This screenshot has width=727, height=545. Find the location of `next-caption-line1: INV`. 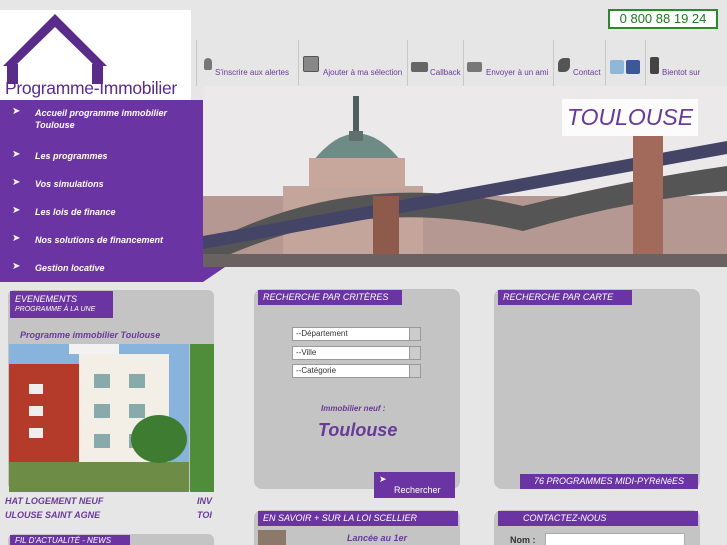

next-caption-line1: INV is located at coordinates (204, 501).